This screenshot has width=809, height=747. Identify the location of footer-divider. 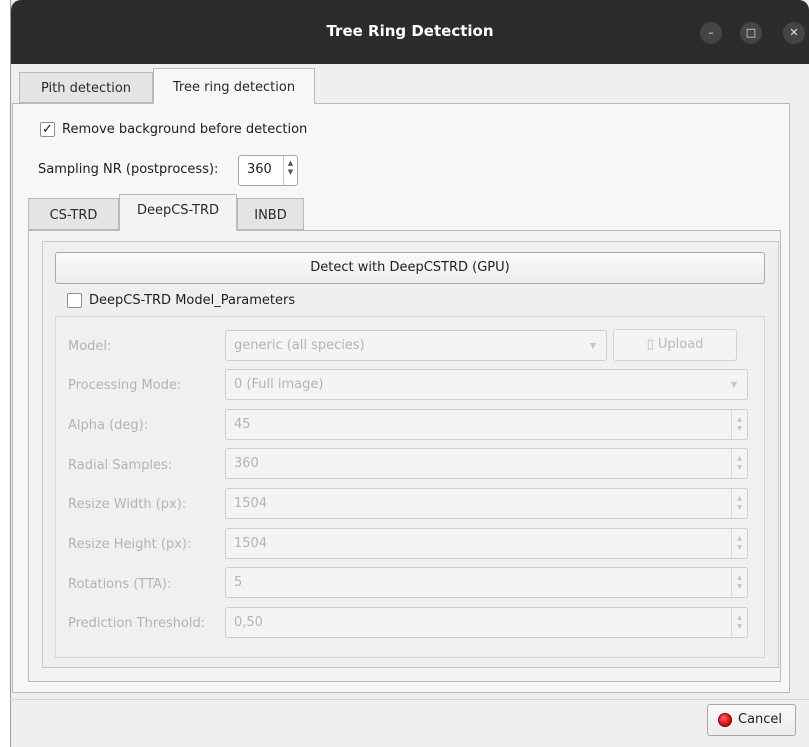
(409, 699).